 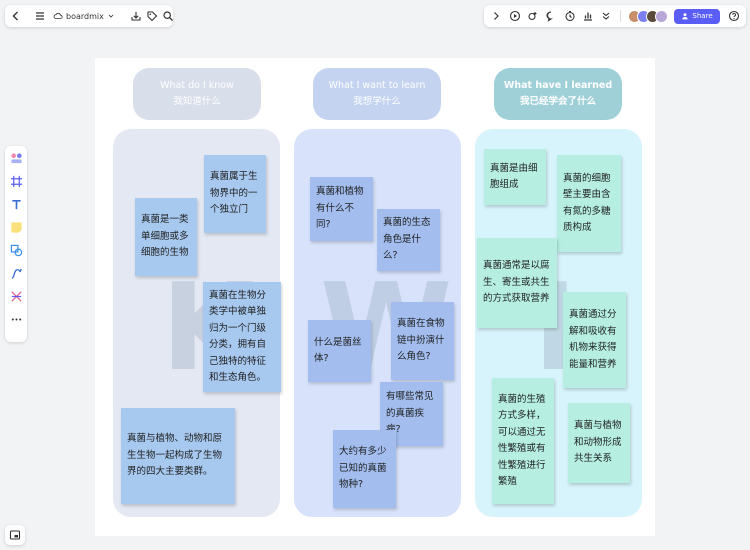 I want to click on header-w-en: What I want to learn, so click(x=377, y=85).